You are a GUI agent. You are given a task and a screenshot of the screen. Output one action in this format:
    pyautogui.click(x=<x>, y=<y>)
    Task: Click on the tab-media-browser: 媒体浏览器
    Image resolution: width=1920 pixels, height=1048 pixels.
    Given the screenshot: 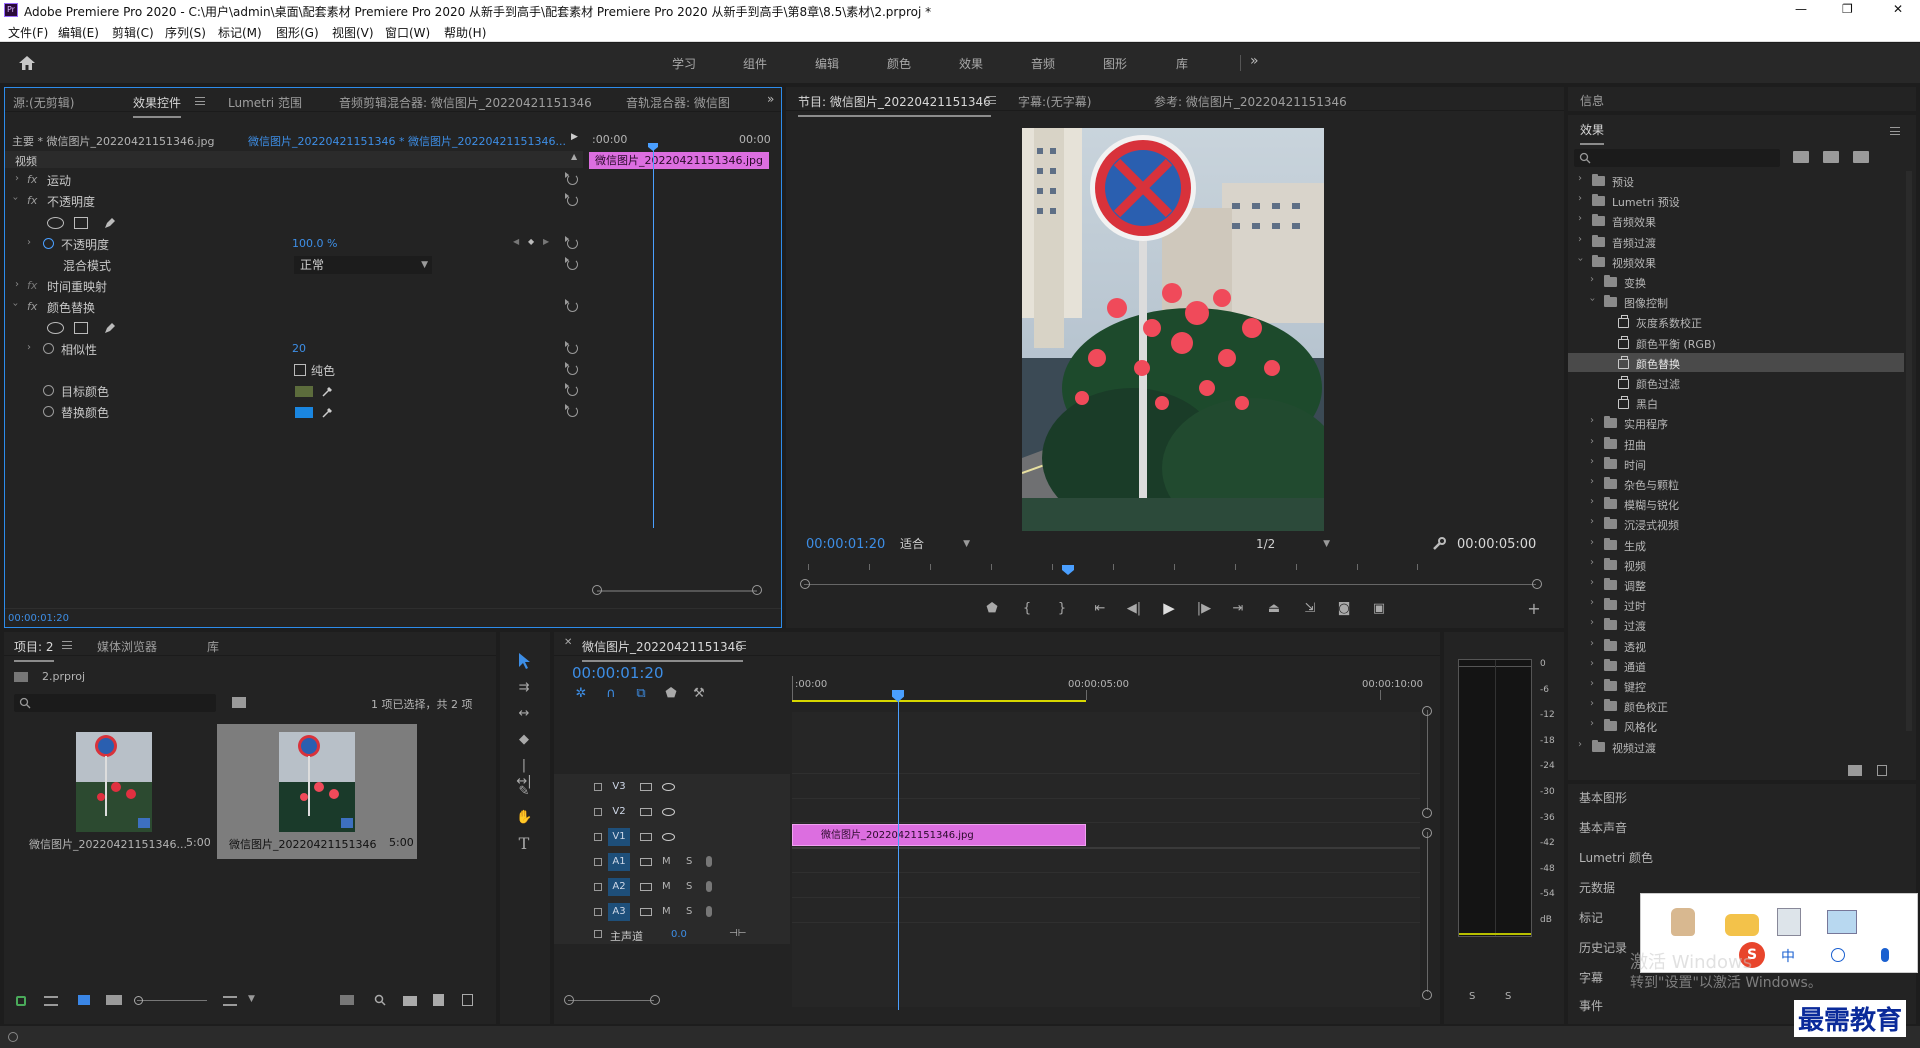 What is the action you would take?
    pyautogui.click(x=127, y=646)
    